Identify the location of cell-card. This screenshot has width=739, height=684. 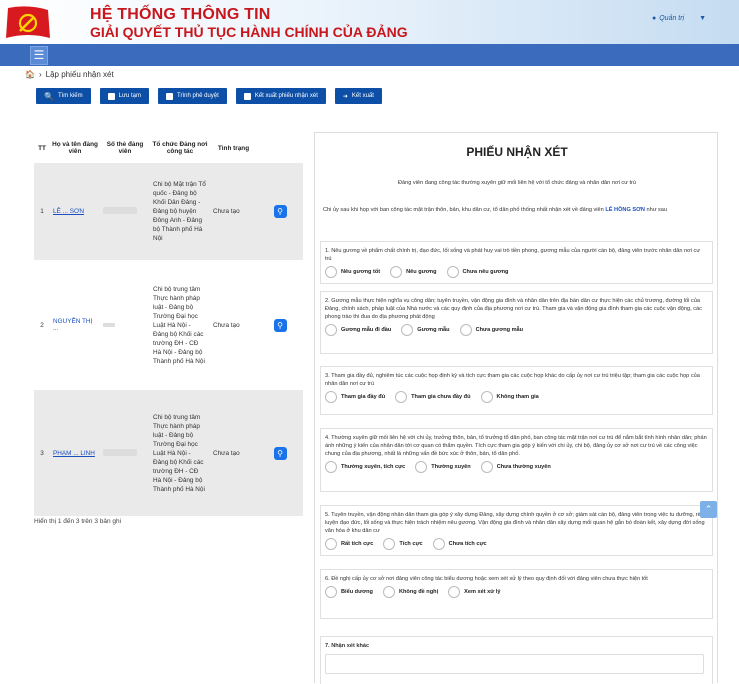
(125, 453).